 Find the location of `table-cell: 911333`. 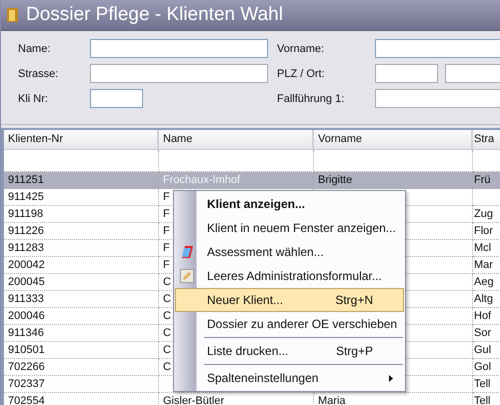

table-cell: 911333 is located at coordinates (81, 299).